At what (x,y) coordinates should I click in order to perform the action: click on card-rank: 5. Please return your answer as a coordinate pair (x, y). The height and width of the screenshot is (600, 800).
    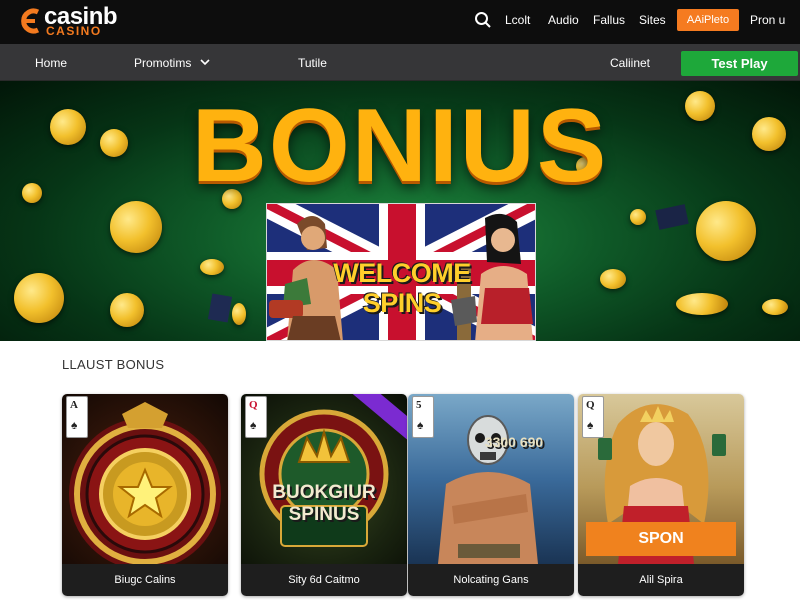
    Looking at the image, I should click on (419, 405).